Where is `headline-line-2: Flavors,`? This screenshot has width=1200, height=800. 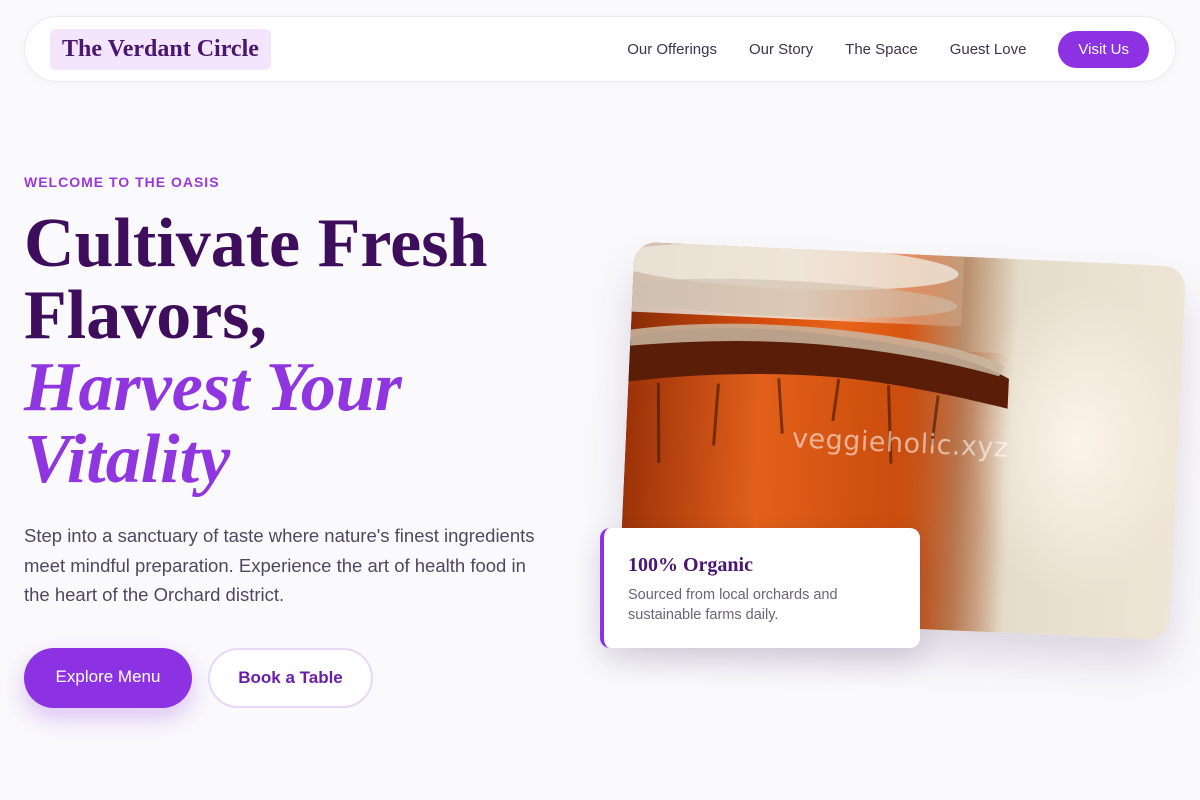 headline-line-2: Flavors, is located at coordinates (146, 315).